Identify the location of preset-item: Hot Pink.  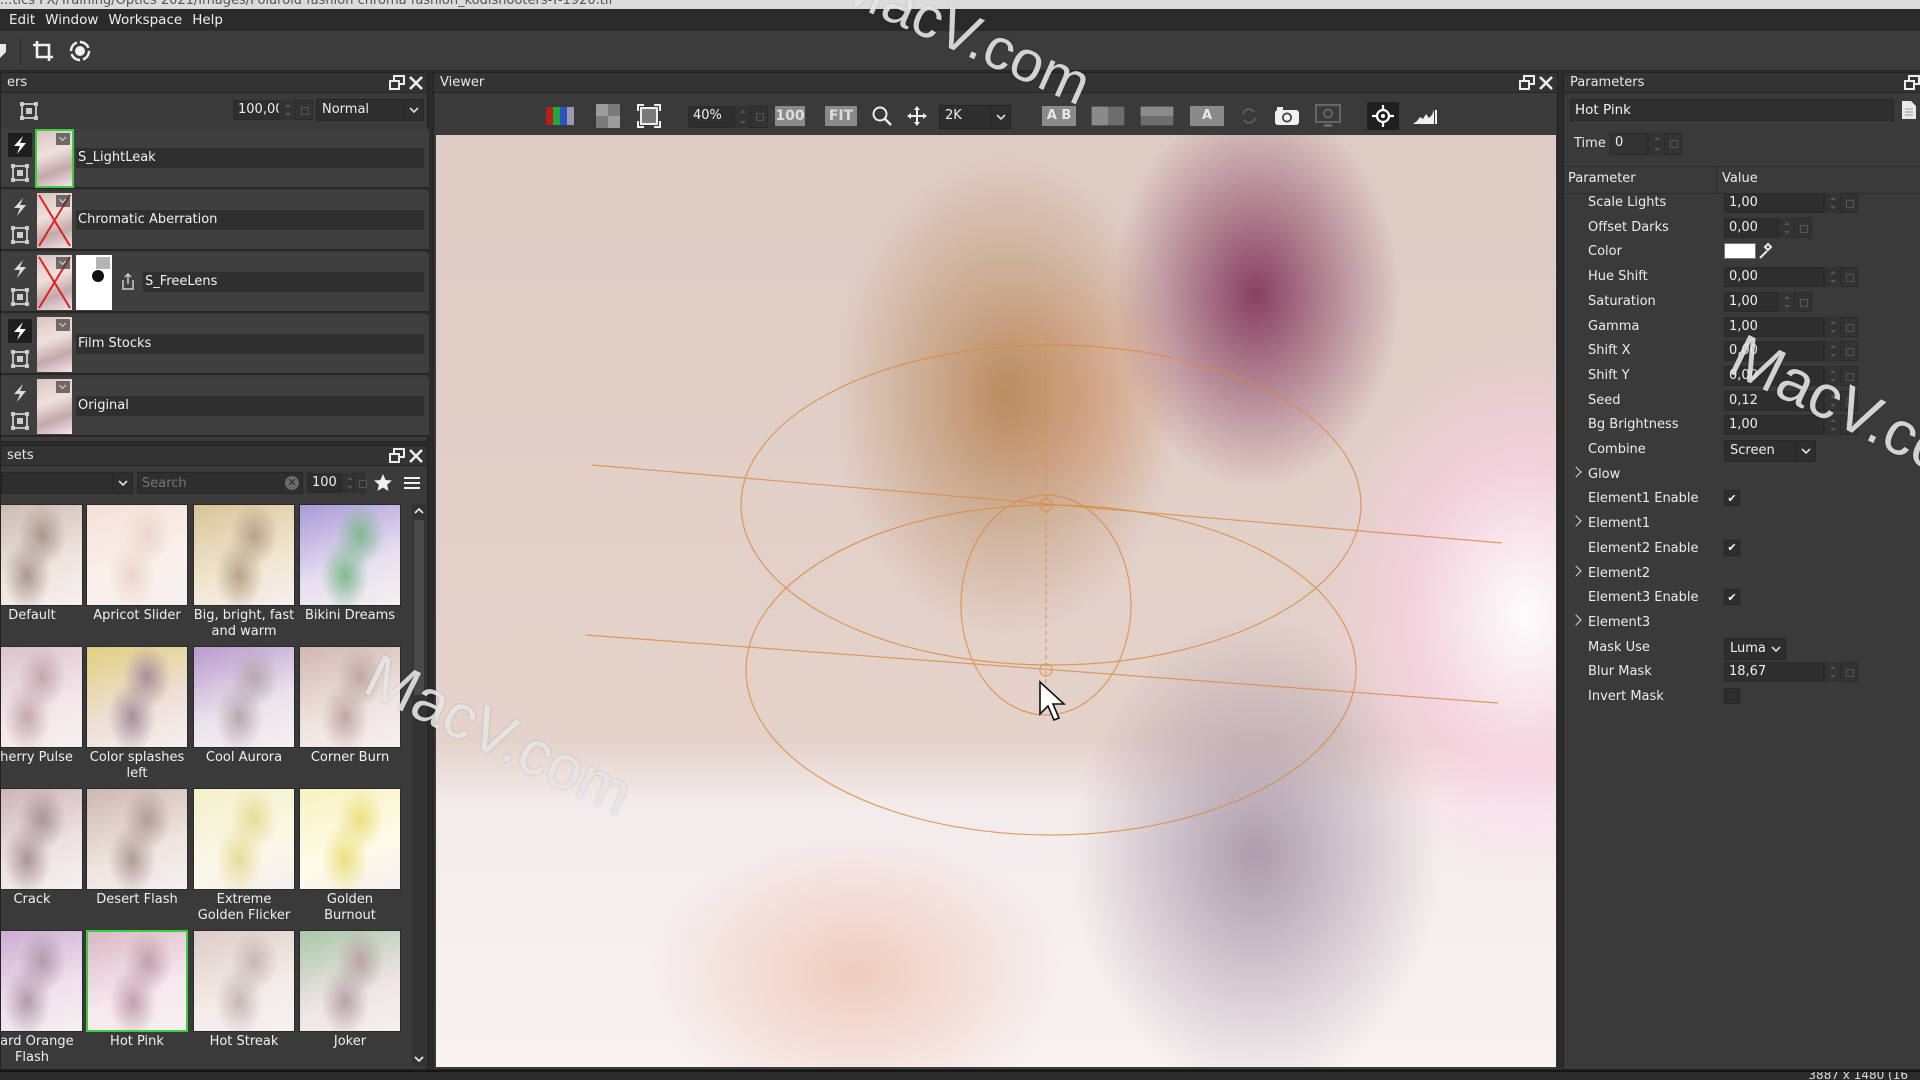
(137, 990).